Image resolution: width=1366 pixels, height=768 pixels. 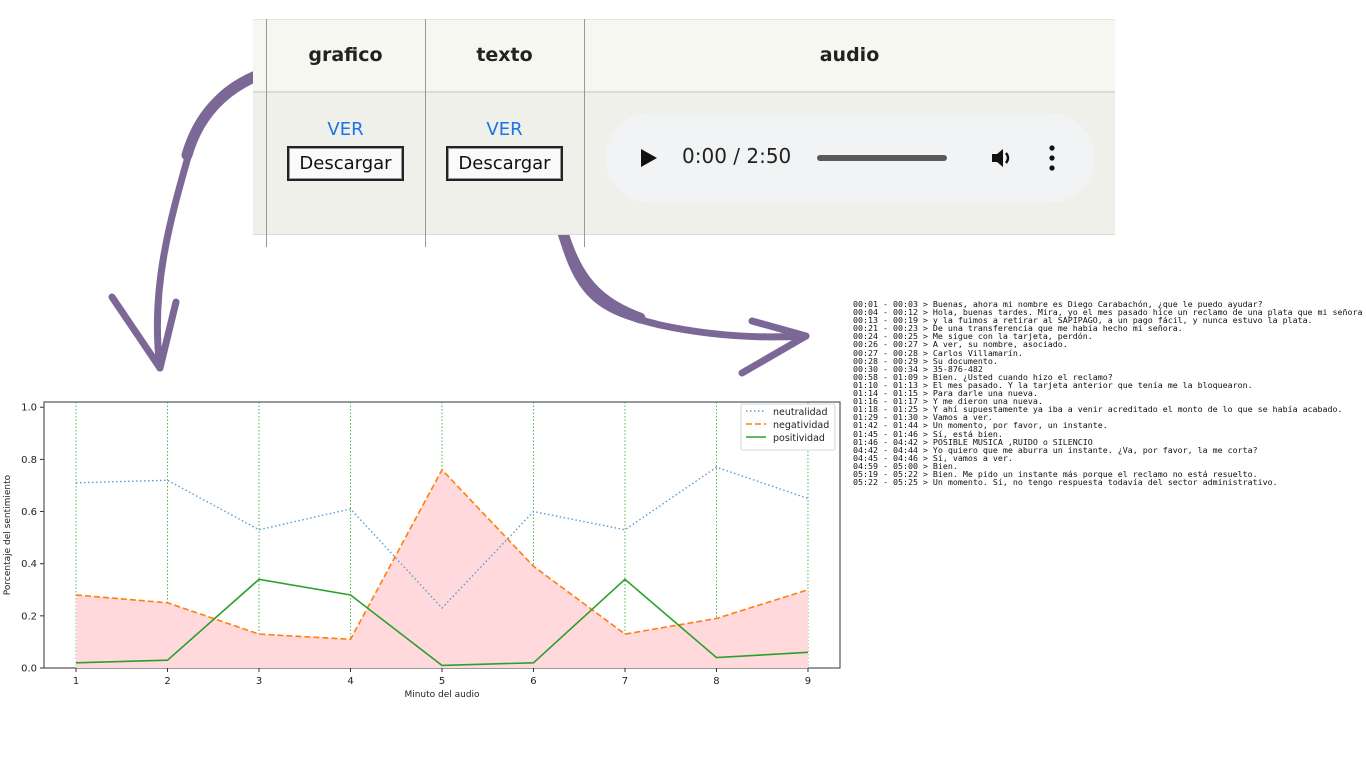 I want to click on texto-cell: VER Descargar, so click(x=504, y=161).